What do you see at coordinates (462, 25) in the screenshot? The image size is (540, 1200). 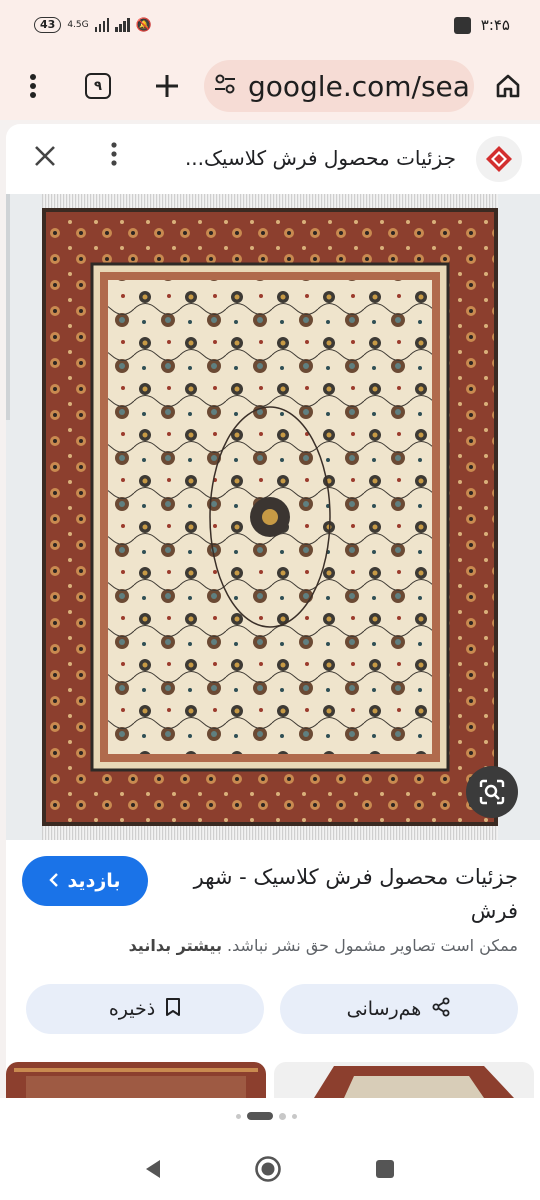 I see `recording-icon` at bounding box center [462, 25].